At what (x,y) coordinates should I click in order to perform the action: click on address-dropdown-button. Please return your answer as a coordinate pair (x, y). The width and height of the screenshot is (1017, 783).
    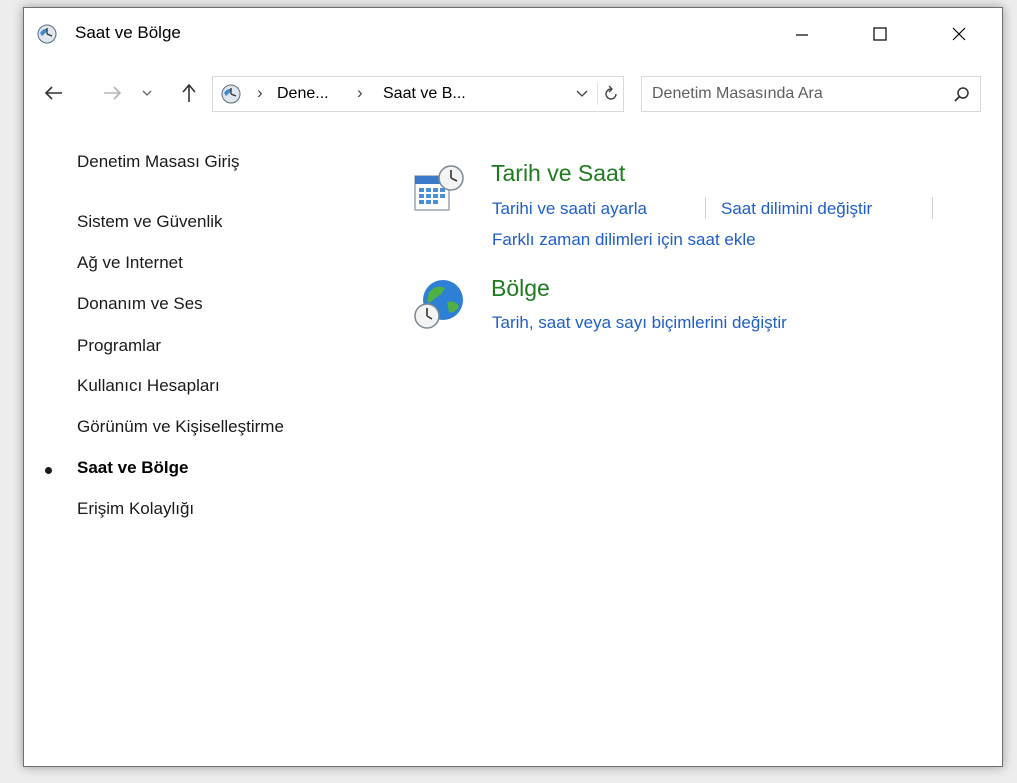
    Looking at the image, I should click on (582, 94).